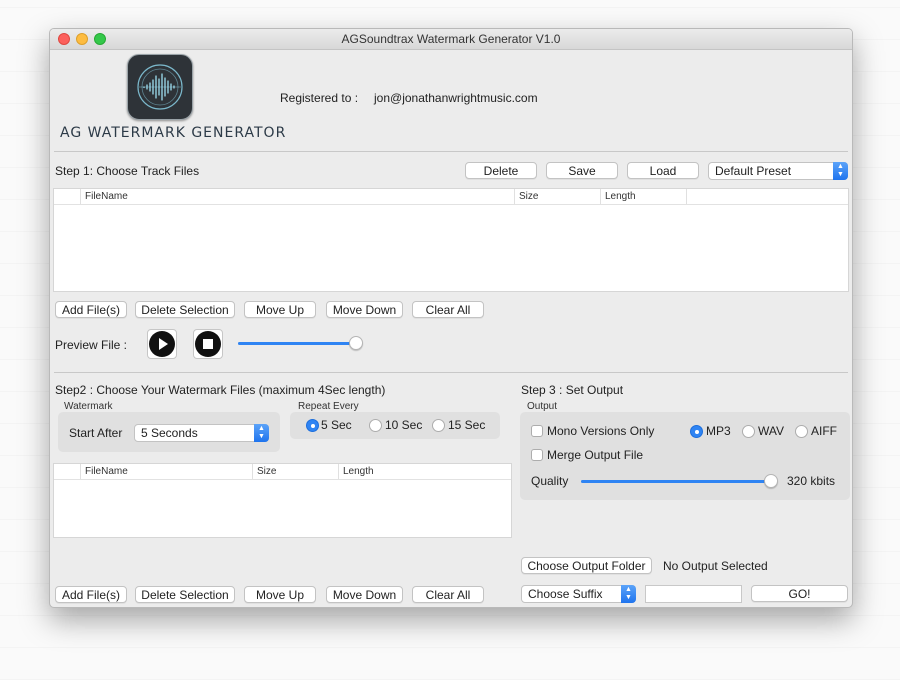 The image size is (900, 680). Describe the element at coordinates (364, 594) in the screenshot. I see `watermark-move-down-button: Move Down` at that location.